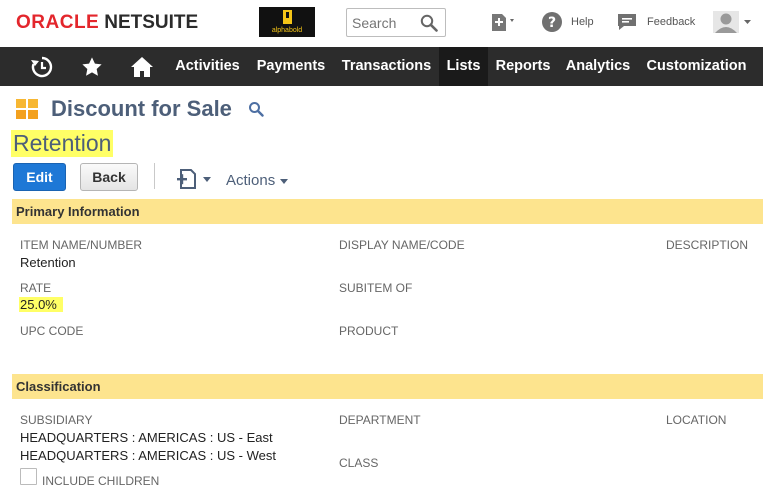 The image size is (763, 497). What do you see at coordinates (58, 22) in the screenshot?
I see `logo-oracle-text: ORACLE` at bounding box center [58, 22].